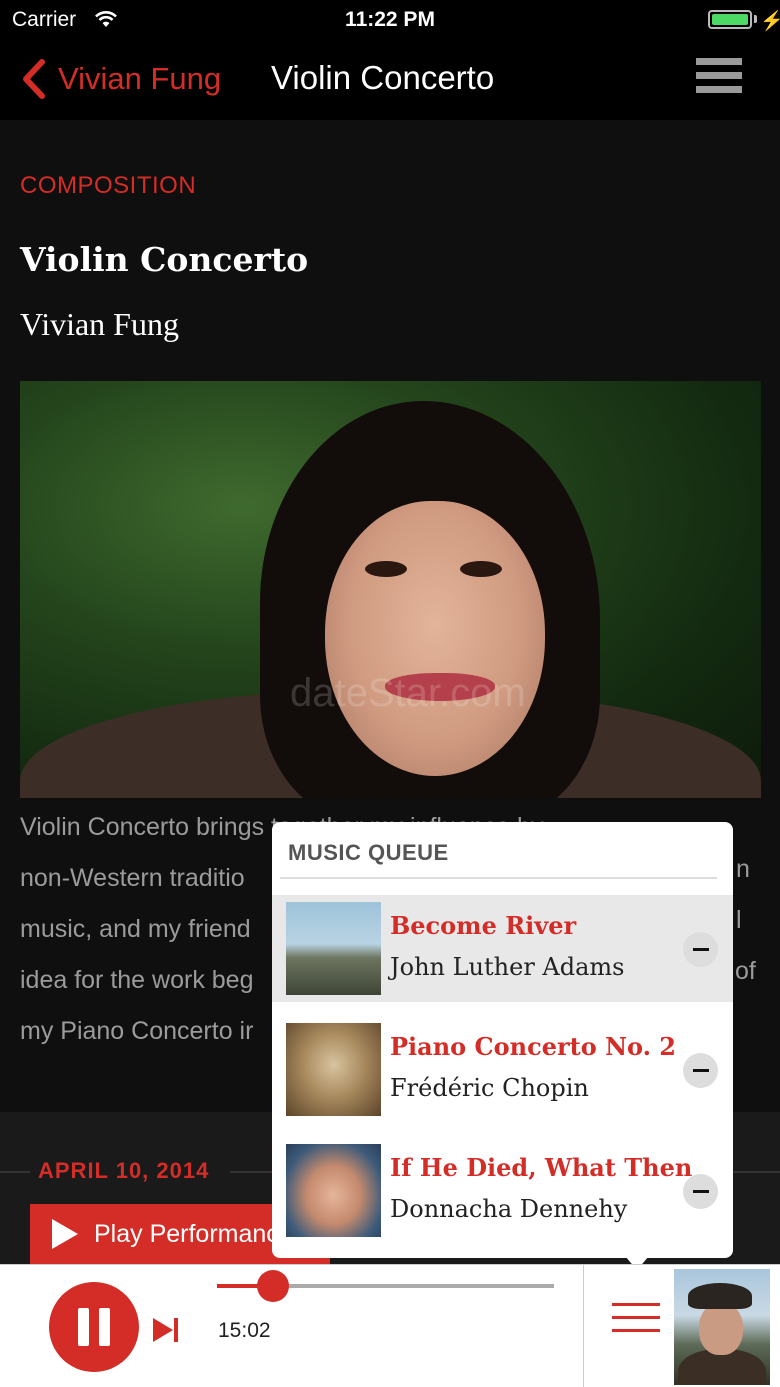  Describe the element at coordinates (502, 948) in the screenshot. I see `queue-item: Become River John Luther Adams` at that location.